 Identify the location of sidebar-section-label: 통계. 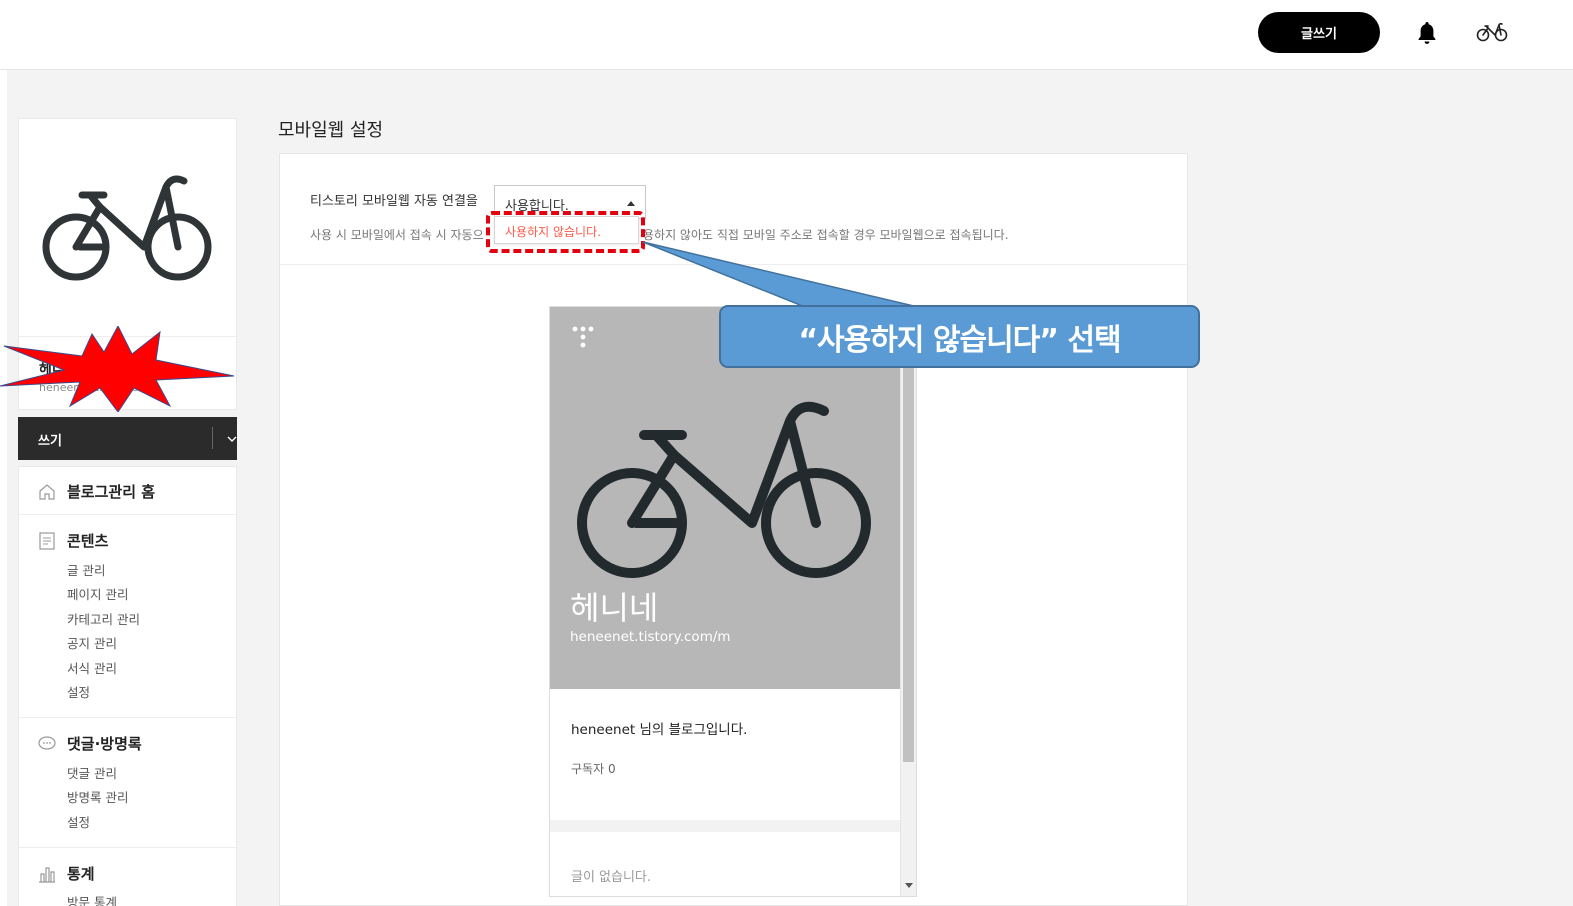
(81, 874).